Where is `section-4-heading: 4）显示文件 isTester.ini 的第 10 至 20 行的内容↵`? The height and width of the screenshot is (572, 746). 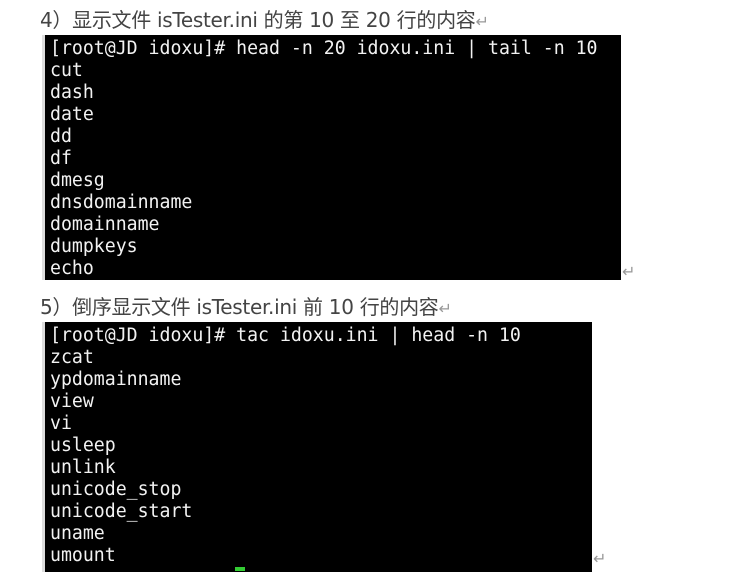 section-4-heading: 4）显示文件 isTester.ini 的第 10 至 20 行的内容↵ is located at coordinates (264, 18).